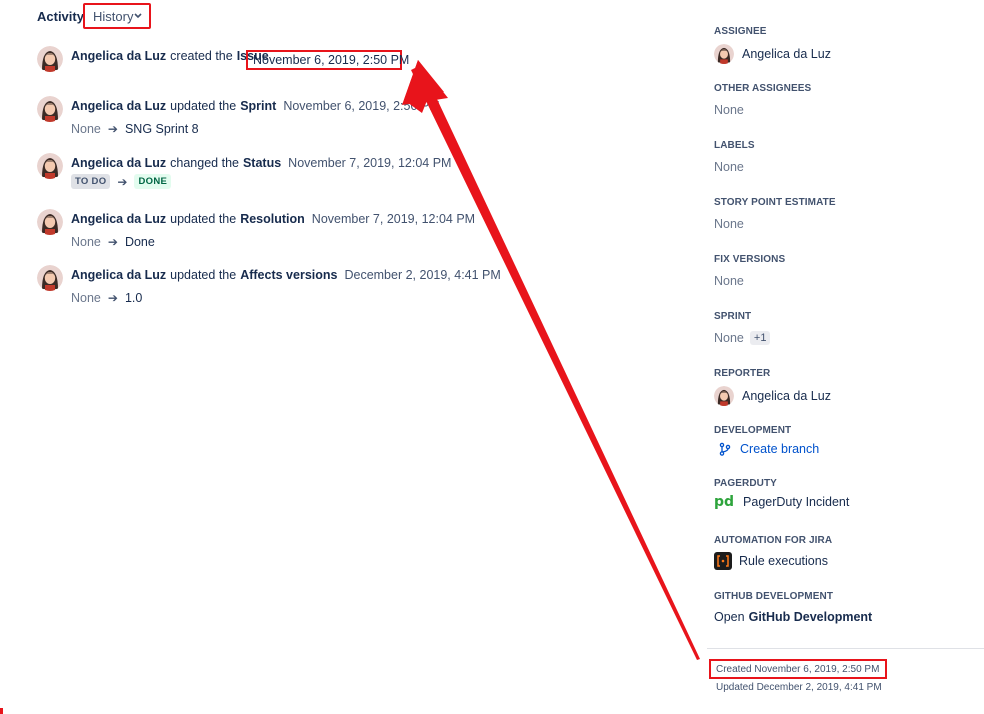 The width and height of the screenshot is (984, 714). Describe the element at coordinates (734, 157) in the screenshot. I see `field-labels: LABELS None` at that location.